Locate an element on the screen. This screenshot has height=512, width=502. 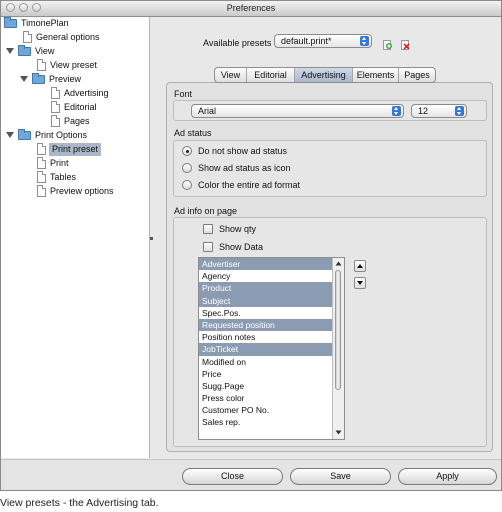
list-scrollbar is located at coordinates (338, 348).